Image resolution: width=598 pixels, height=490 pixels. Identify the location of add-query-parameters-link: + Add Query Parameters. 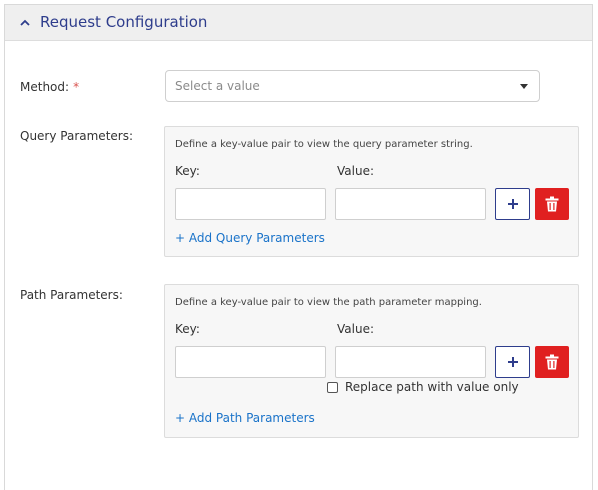
(250, 238).